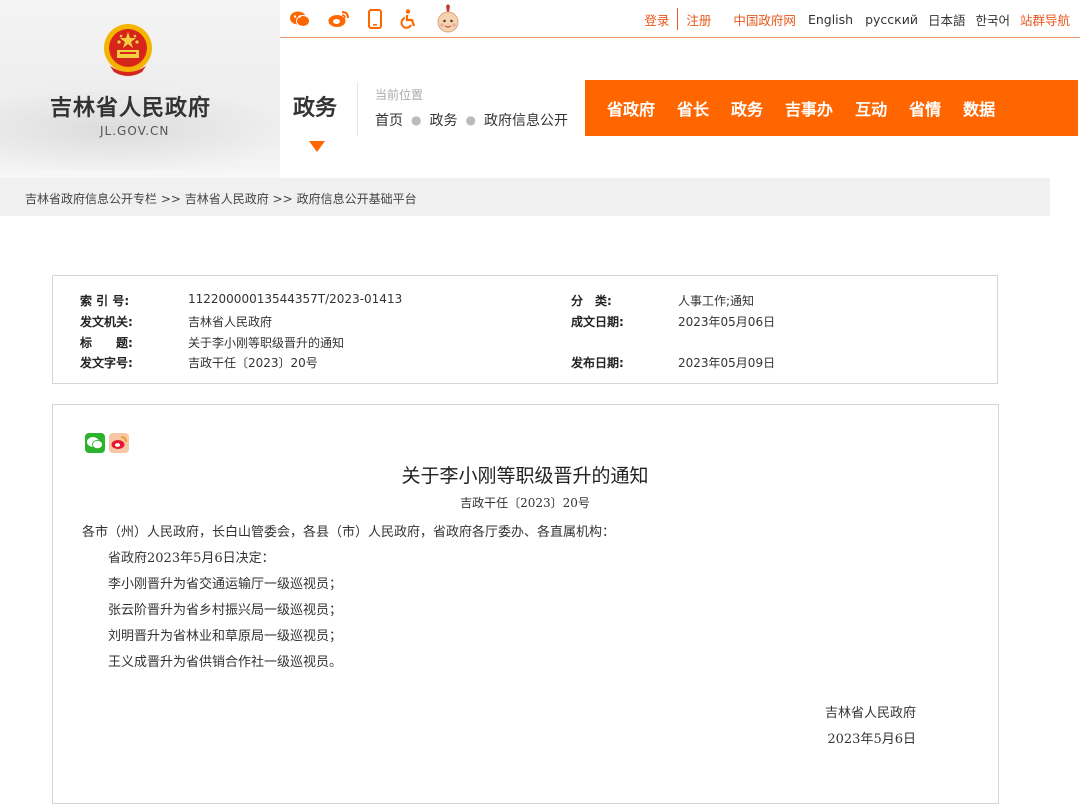 Image resolution: width=1080 pixels, height=804 pixels. What do you see at coordinates (727, 363) in the screenshot?
I see `meta-published-value: 2023年05月09日` at bounding box center [727, 363].